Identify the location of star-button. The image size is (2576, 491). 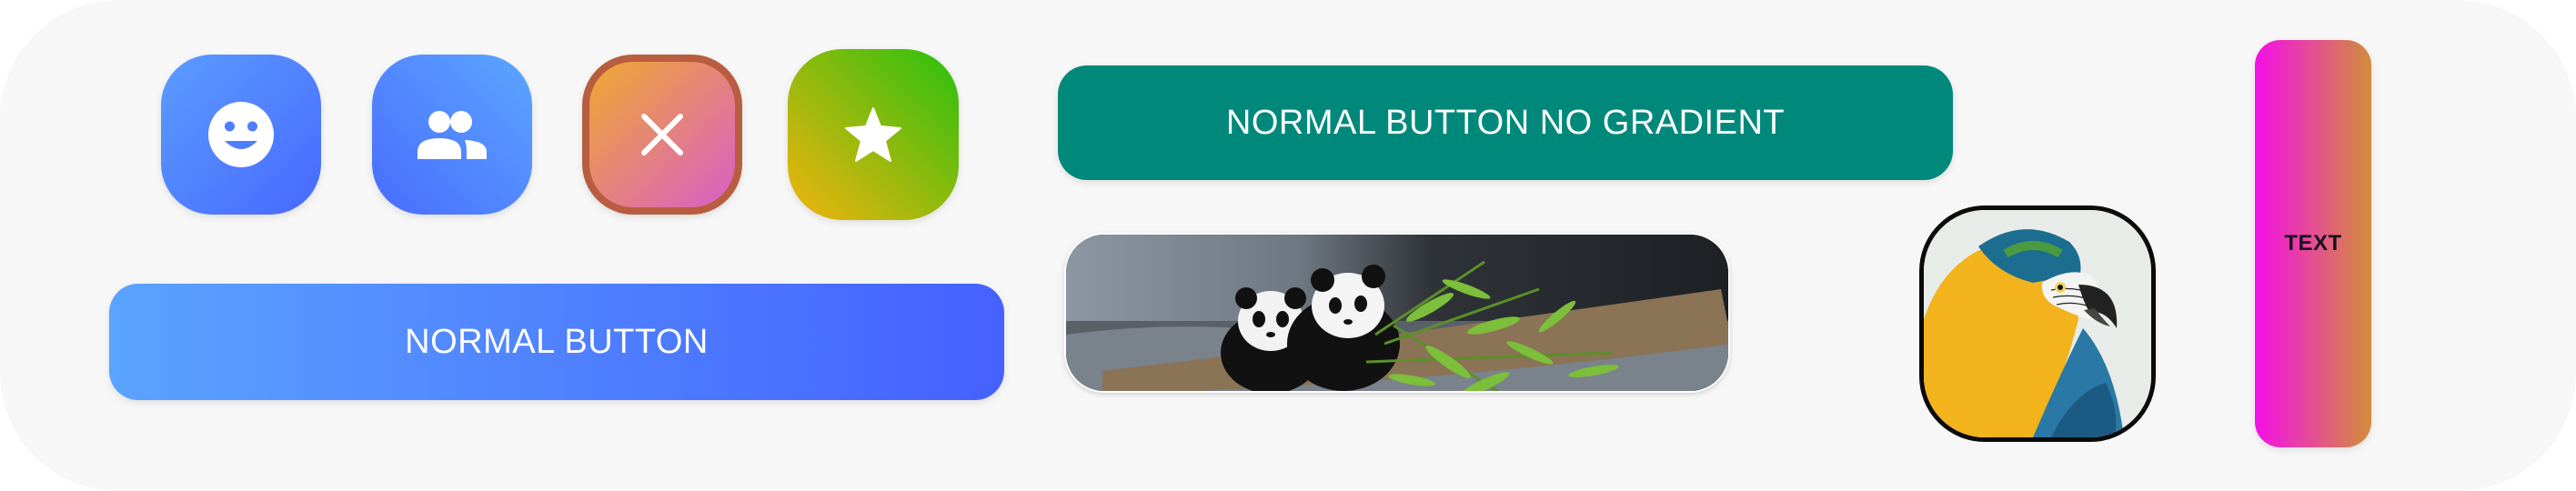
(873, 134).